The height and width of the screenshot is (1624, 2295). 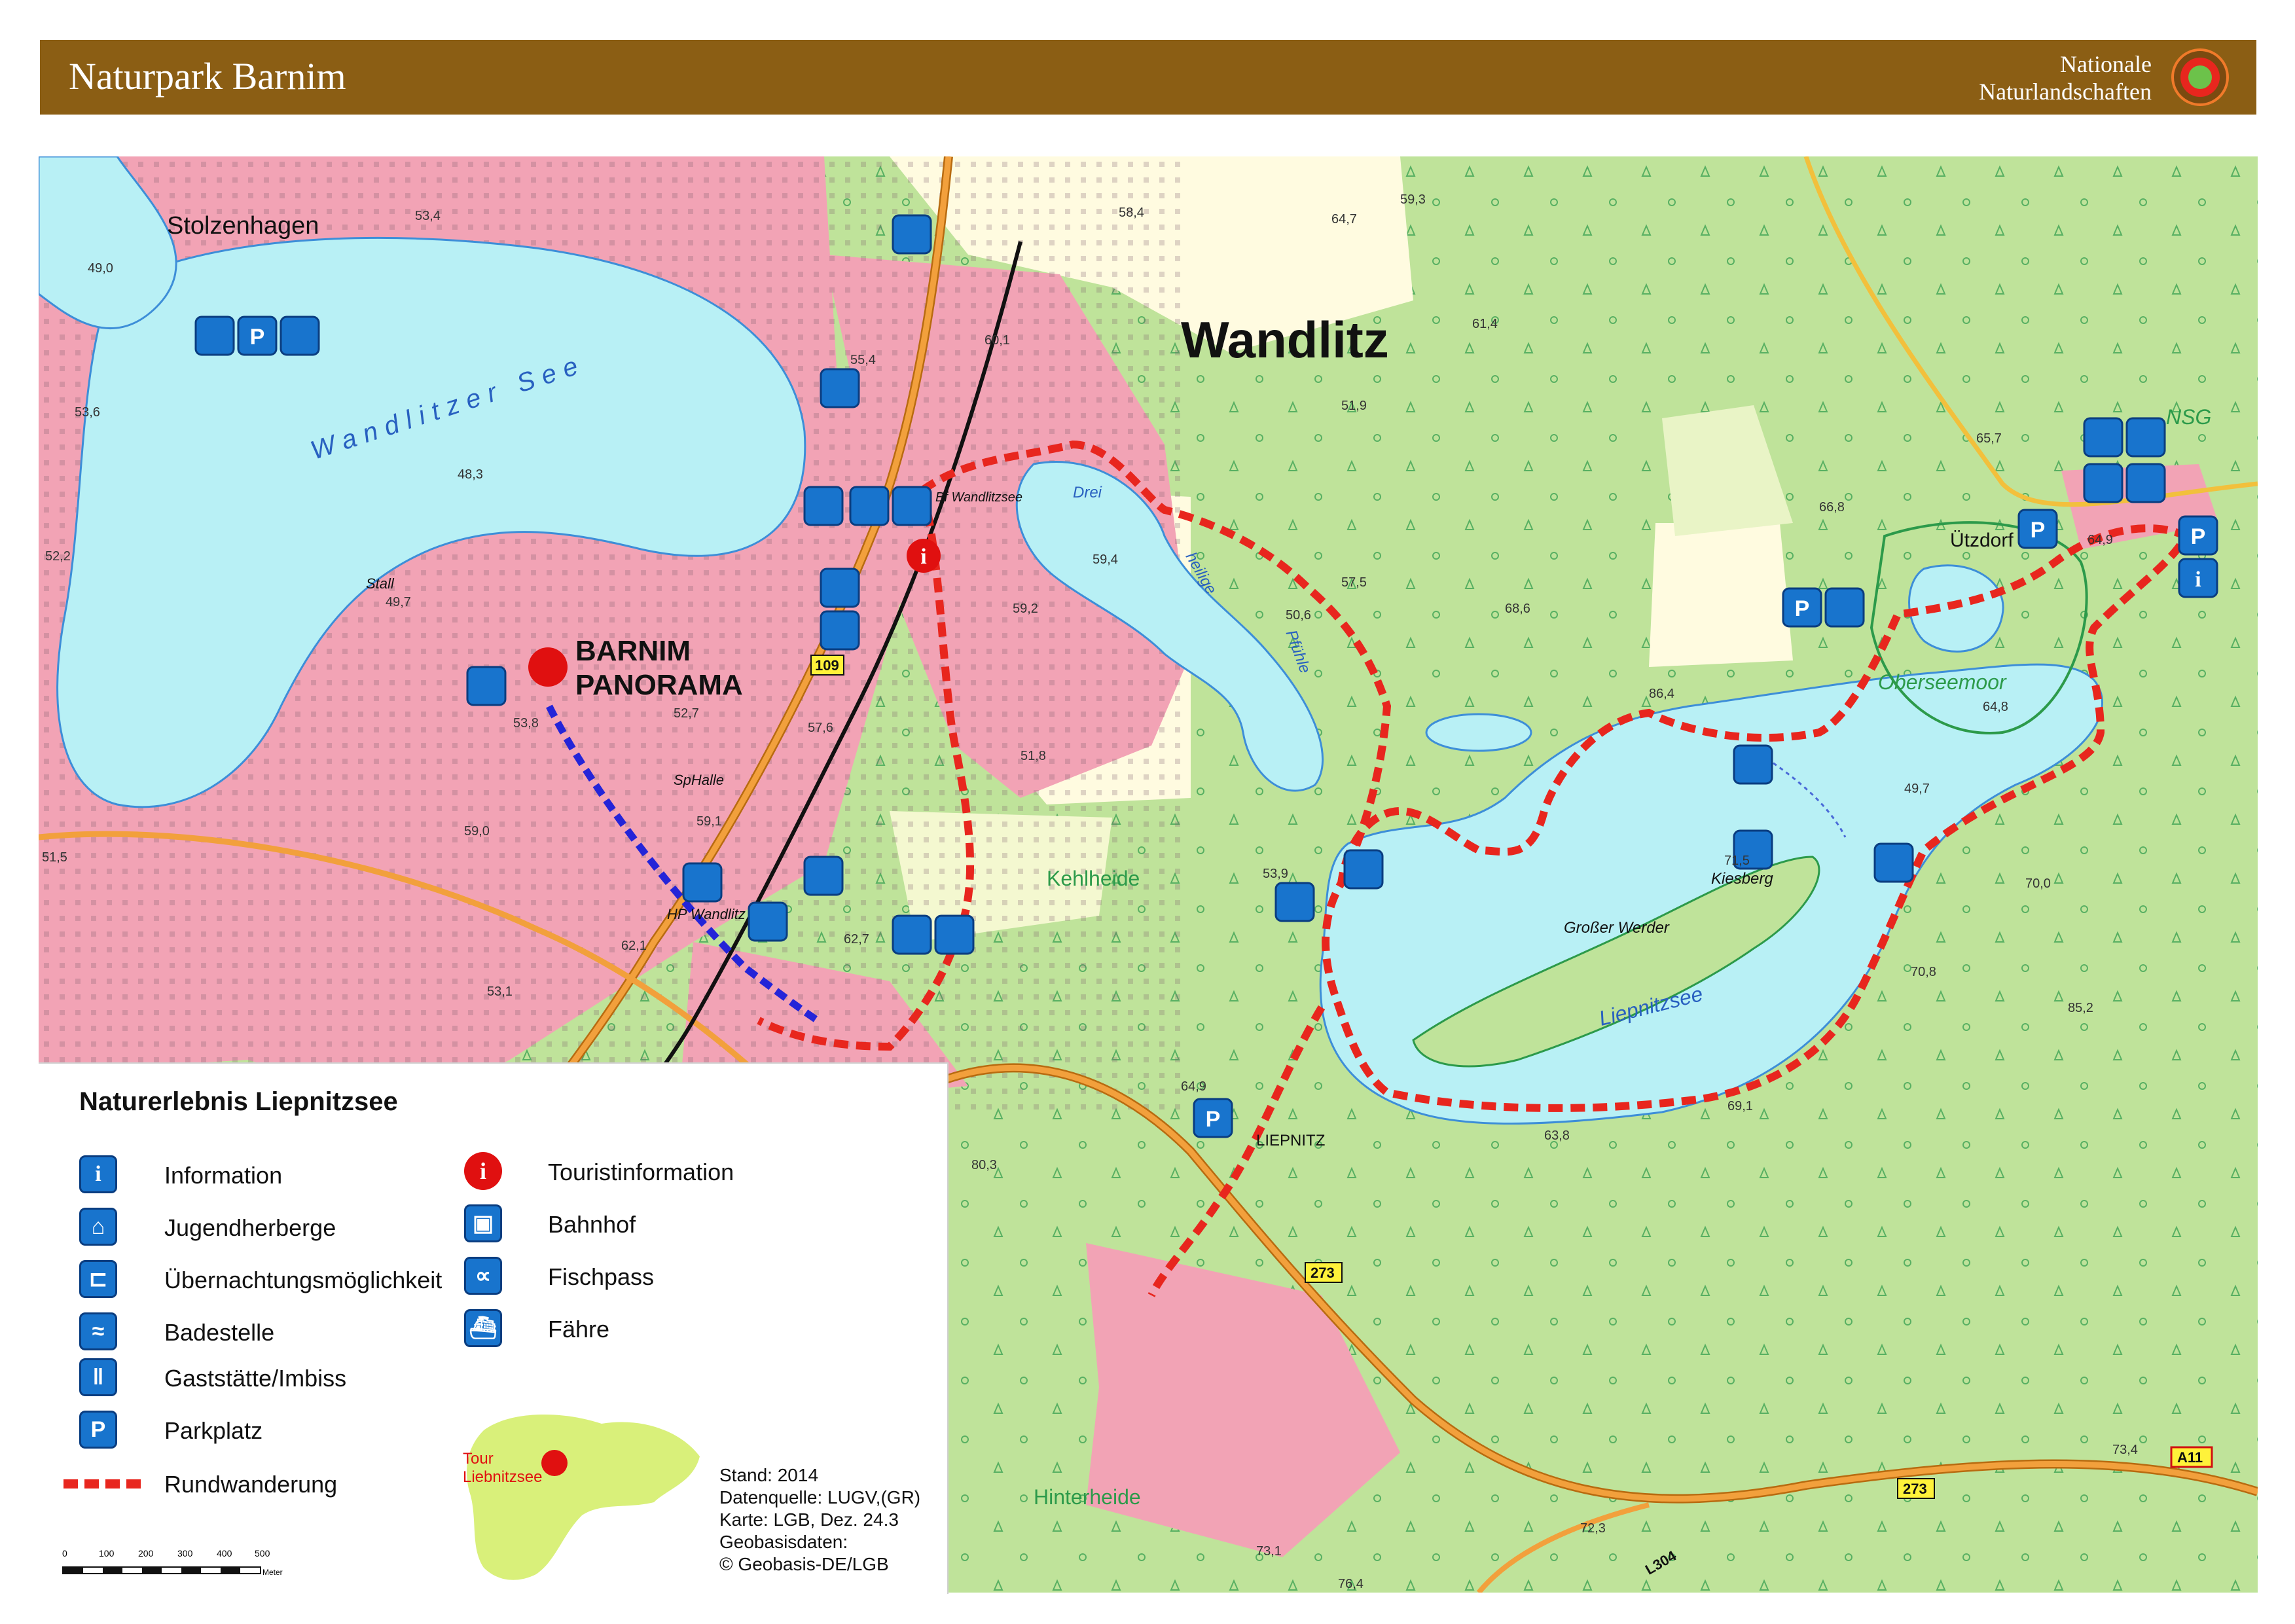 I want to click on scale-tick: 300, so click(x=185, y=1553).